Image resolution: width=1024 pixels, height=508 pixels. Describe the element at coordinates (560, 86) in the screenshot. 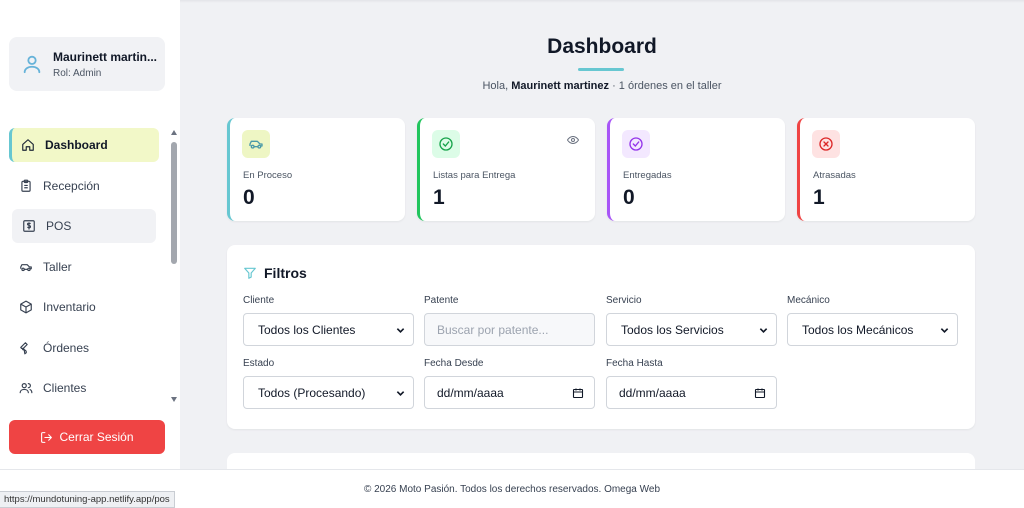

I see `greeting-name: Maurinett martinez` at that location.